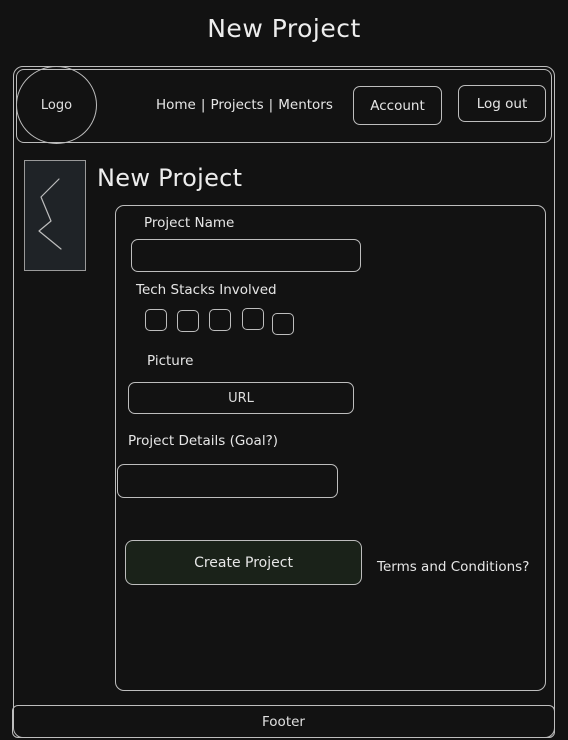 This screenshot has width=568, height=740. What do you see at coordinates (284, 28) in the screenshot?
I see `page-title: New Project` at bounding box center [284, 28].